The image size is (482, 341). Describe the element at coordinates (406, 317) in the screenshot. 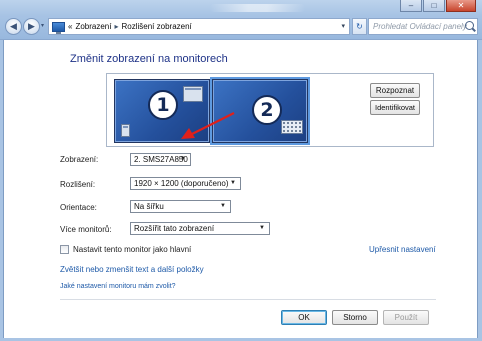

I see `apply-button: Použít` at that location.